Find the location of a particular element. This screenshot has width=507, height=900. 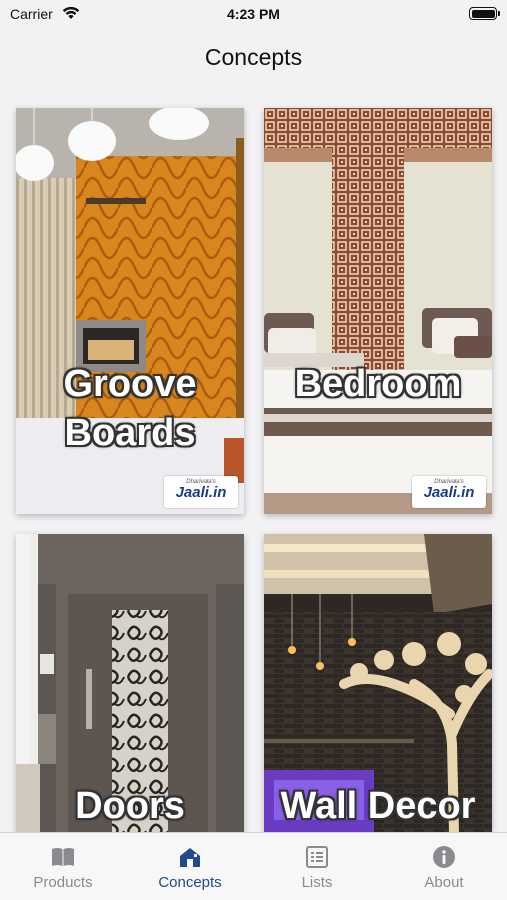

card-label-line: Boards is located at coordinates (130, 433).